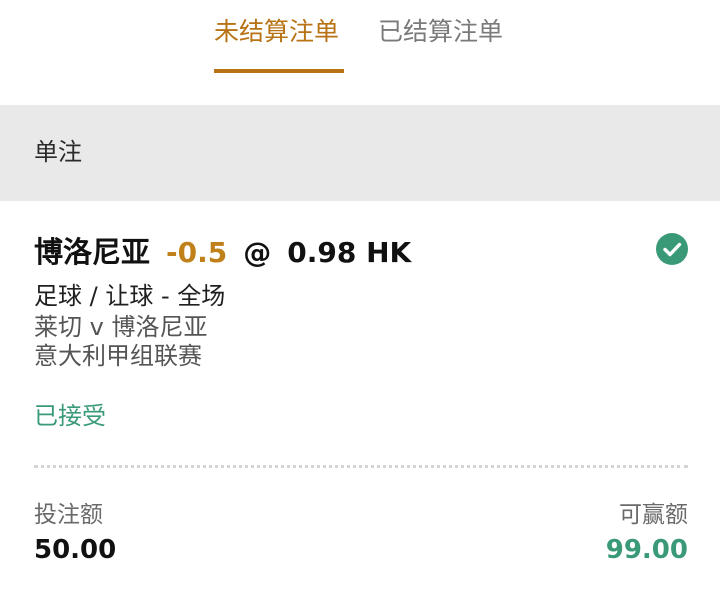 The width and height of the screenshot is (720, 598). What do you see at coordinates (349, 252) in the screenshot?
I see `odds-value: 0.98 HK` at bounding box center [349, 252].